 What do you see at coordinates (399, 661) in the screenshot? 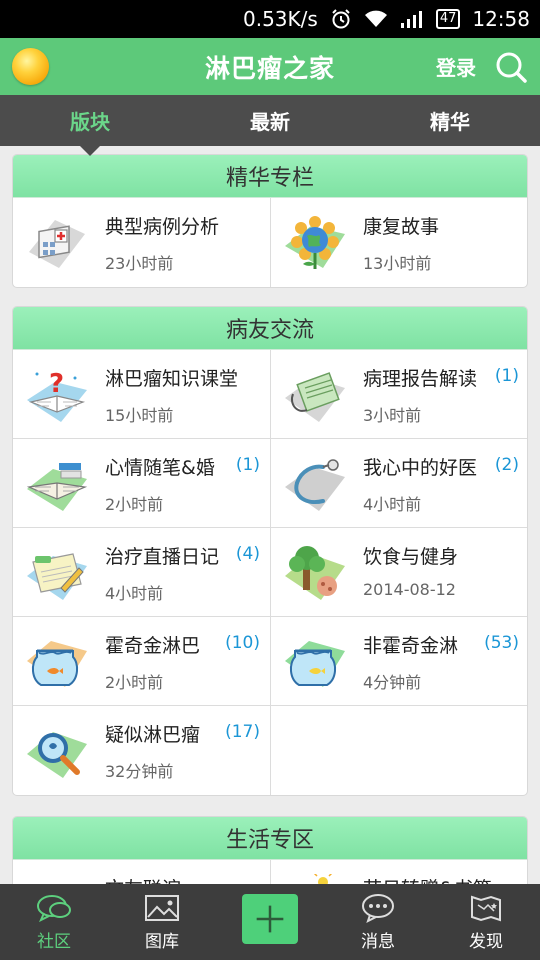
I see `board-item: 非霍奇金淋 4分钟前 (53)` at bounding box center [399, 661].